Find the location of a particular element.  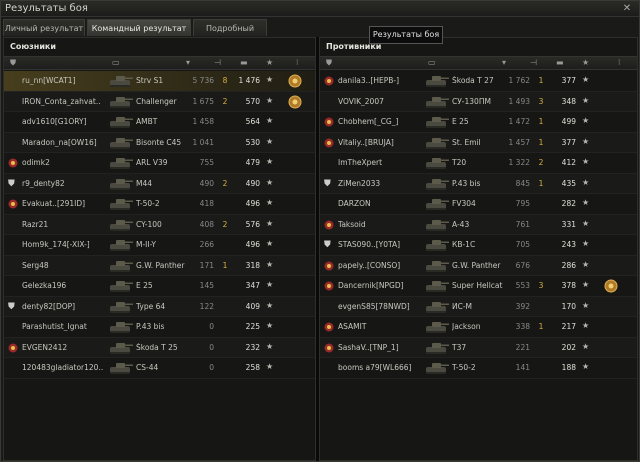

player-row: Serg48 G.W. Panther 171 1 318 ★ is located at coordinates (159, 266).